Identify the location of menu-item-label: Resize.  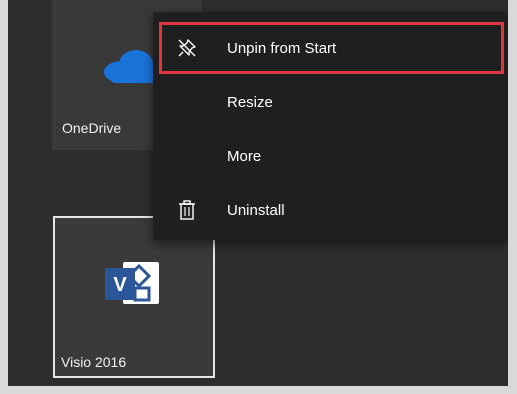
(250, 102).